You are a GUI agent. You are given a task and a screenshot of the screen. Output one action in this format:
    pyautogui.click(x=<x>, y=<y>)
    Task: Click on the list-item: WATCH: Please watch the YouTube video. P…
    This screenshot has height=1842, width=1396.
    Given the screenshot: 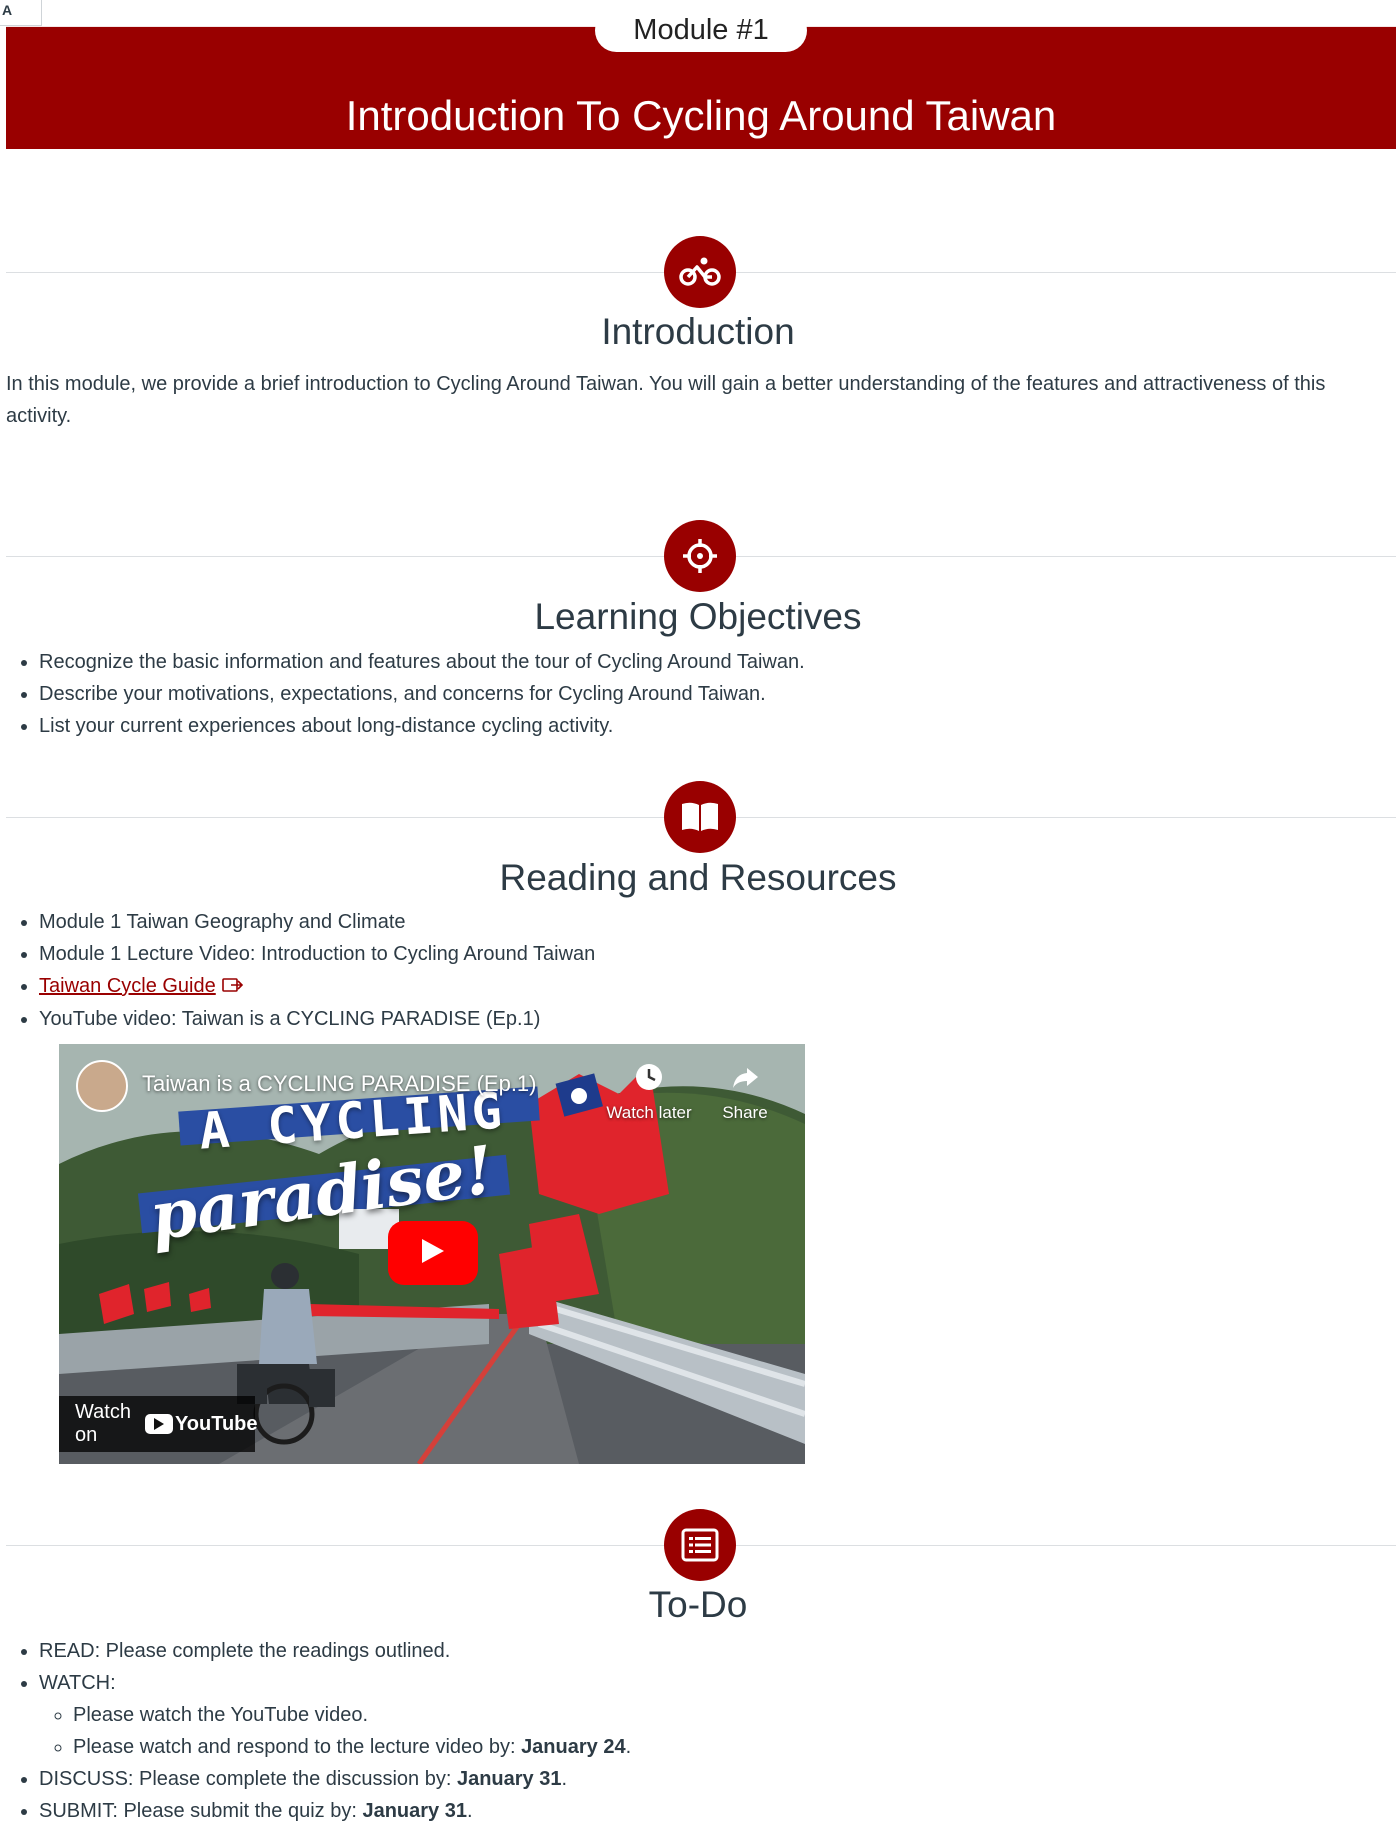 What is the action you would take?
    pyautogui.click(x=335, y=1715)
    